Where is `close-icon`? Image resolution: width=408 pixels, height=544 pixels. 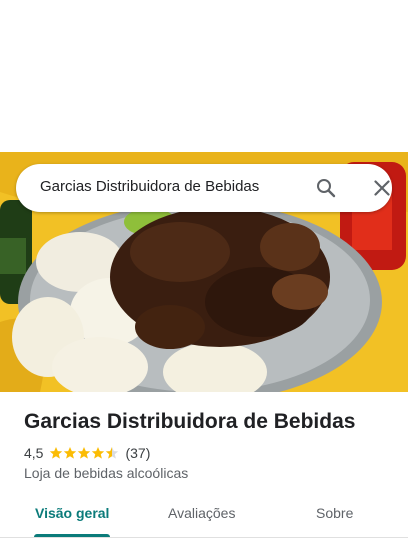
close-icon is located at coordinates (382, 188).